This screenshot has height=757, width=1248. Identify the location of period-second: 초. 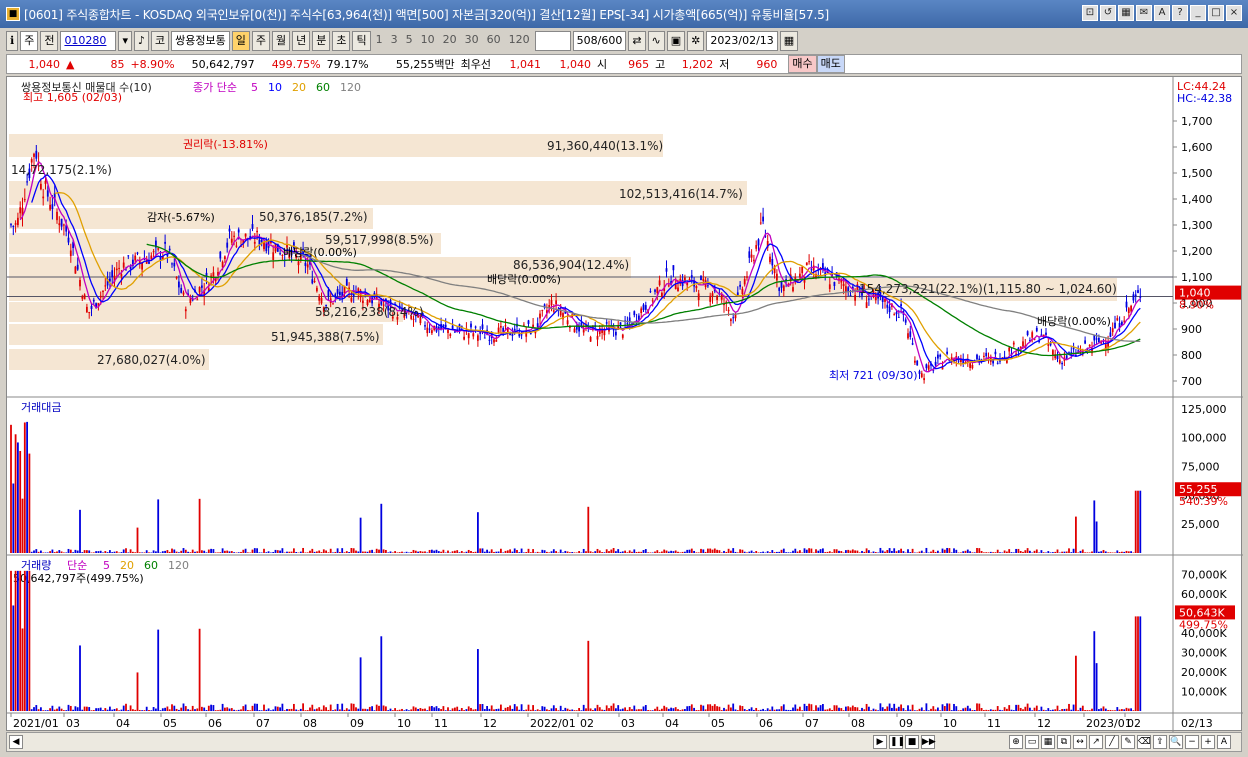
(341, 41).